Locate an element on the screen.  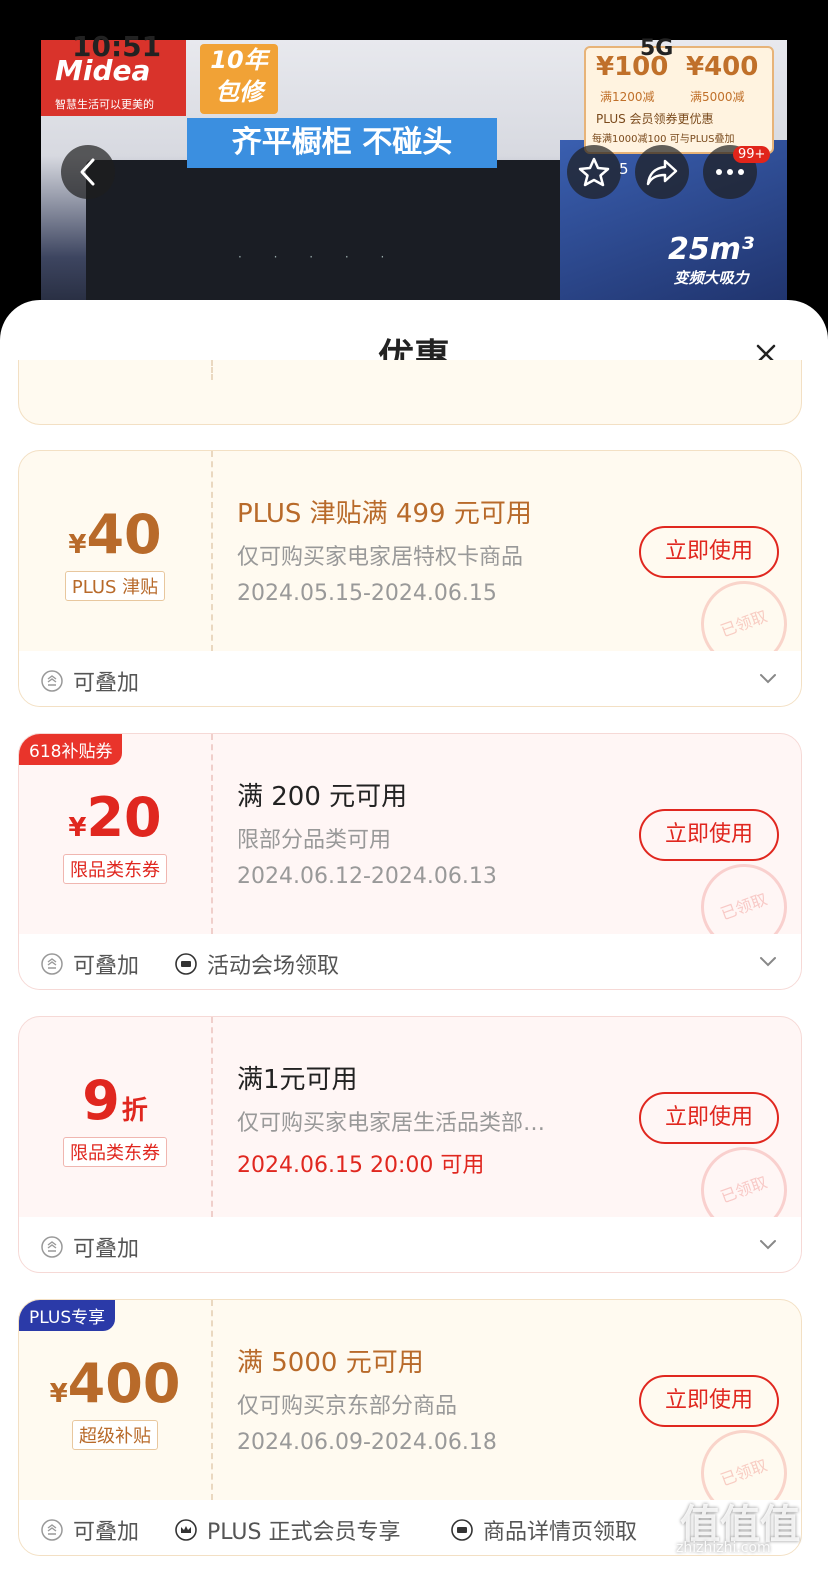
coupon-date: 2024.05.15-2024.06.15 is located at coordinates (367, 593).